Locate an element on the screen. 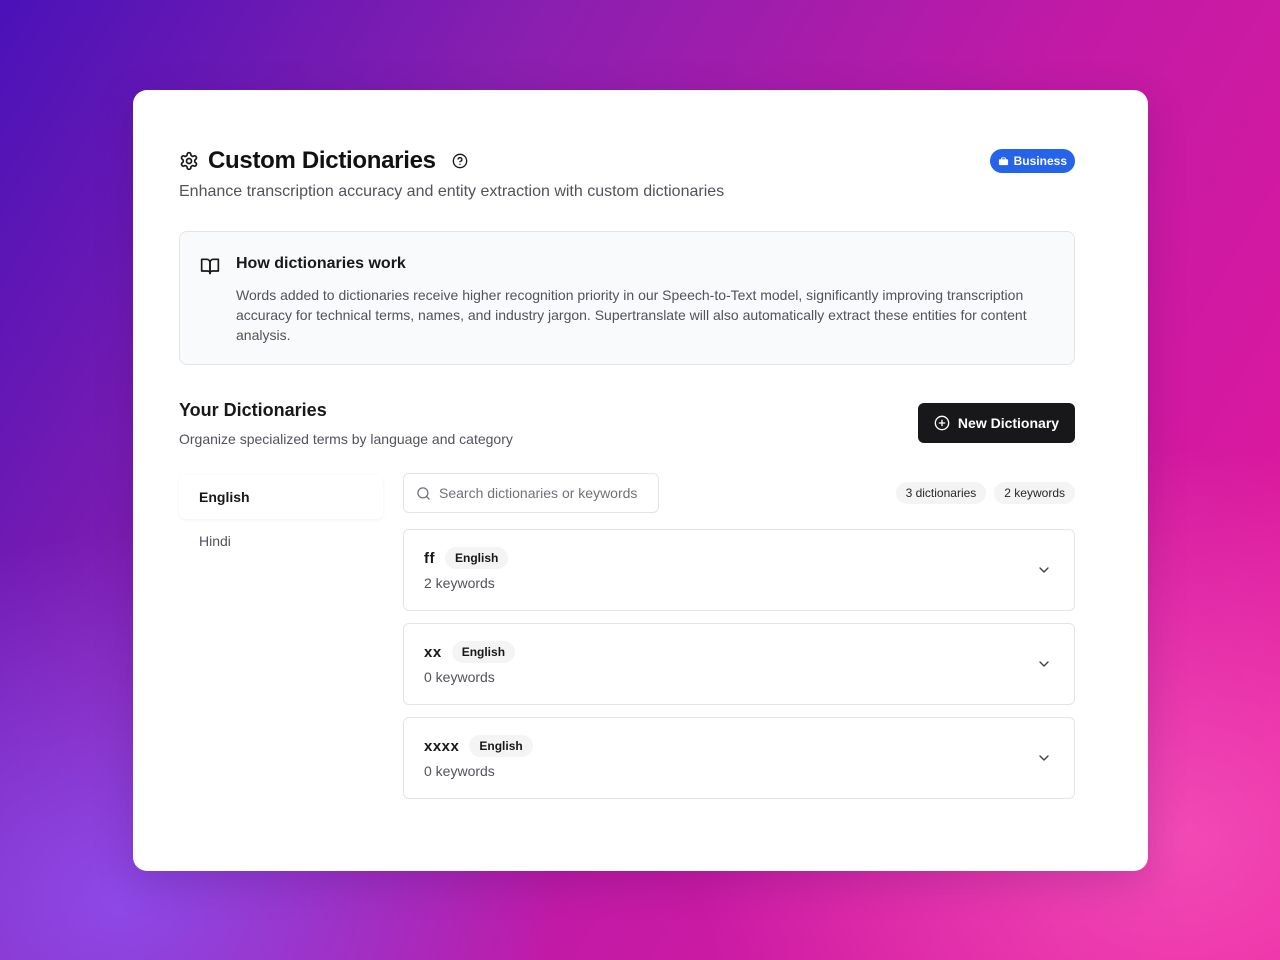  search-icon is located at coordinates (423, 493).